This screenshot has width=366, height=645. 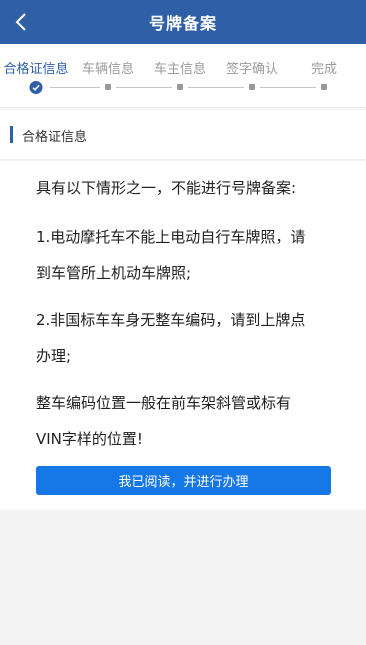 What do you see at coordinates (183, 480) in the screenshot?
I see `confirm-read-button: 我已阅读，并进行办理` at bounding box center [183, 480].